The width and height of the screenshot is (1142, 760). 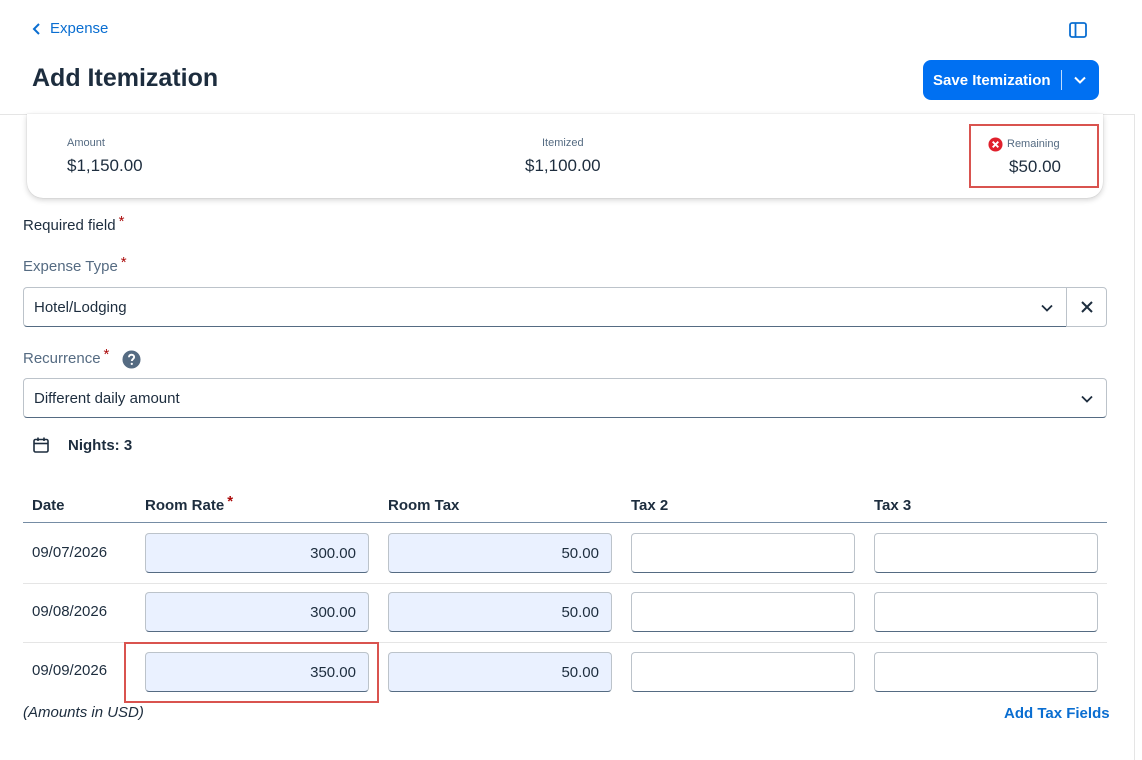 I want to click on recurrence-label: Recurrence *, so click(x=66, y=356).